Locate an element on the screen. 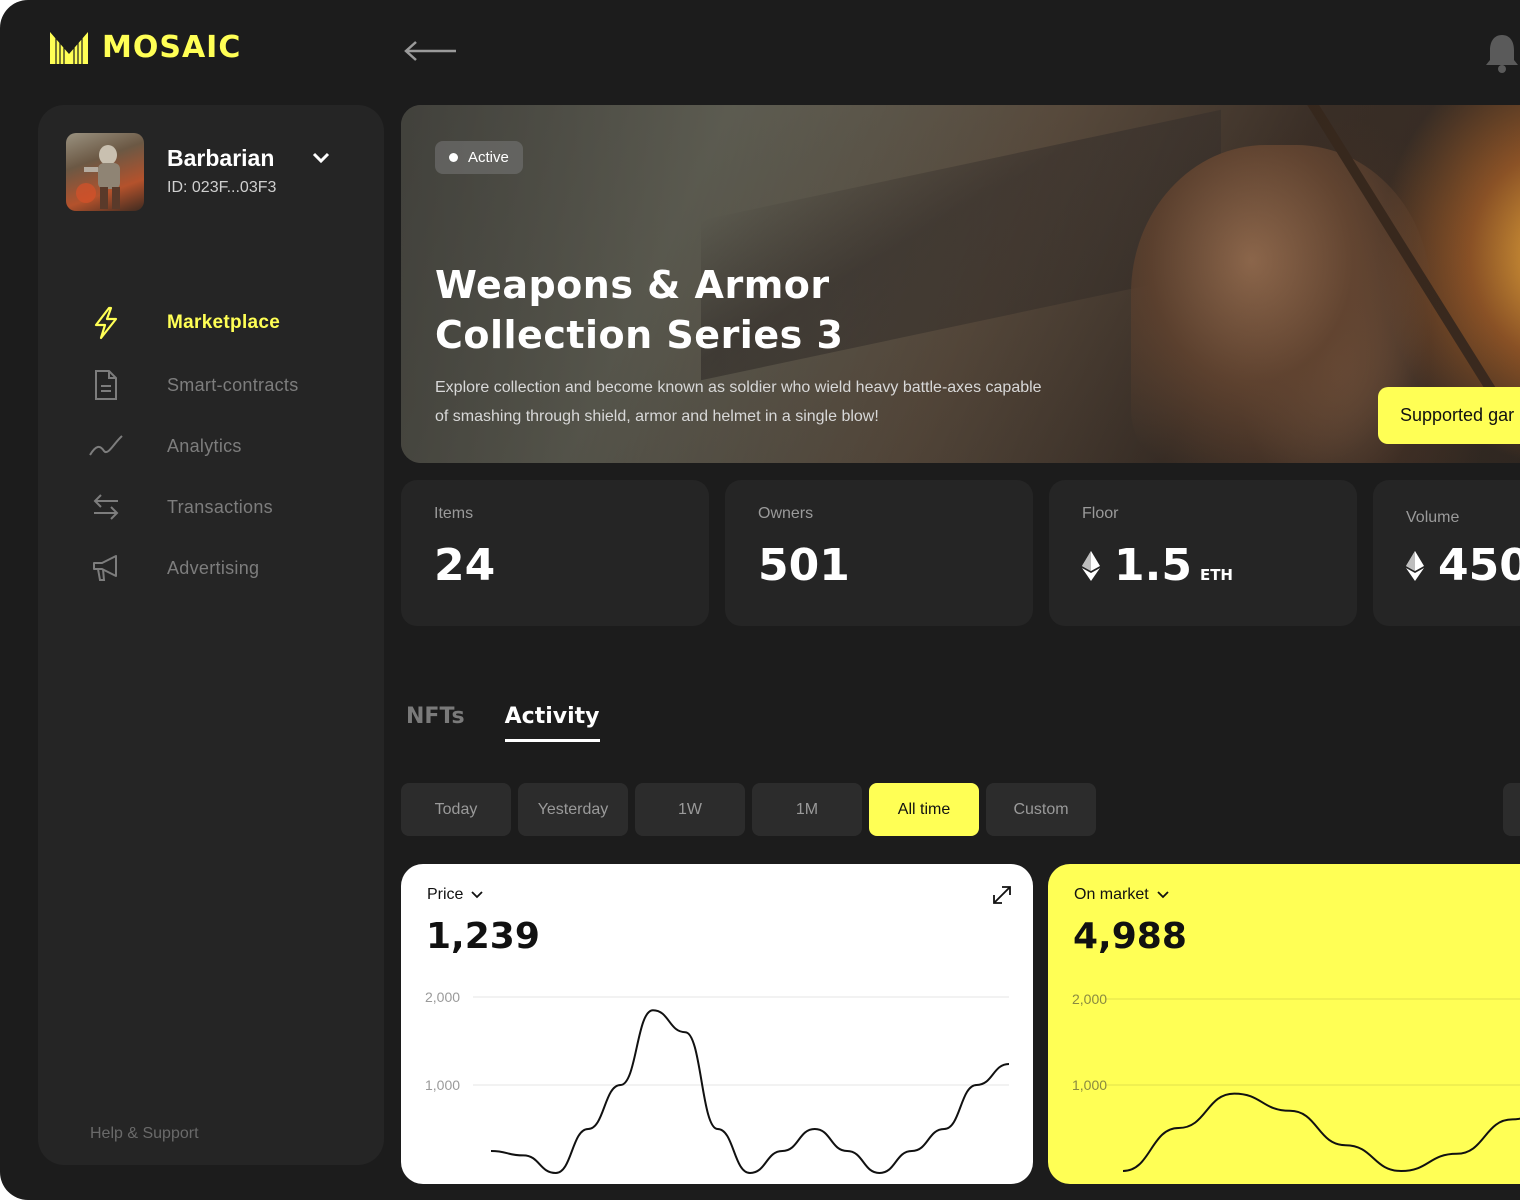 This screenshot has width=1520, height=1200. bell-icon is located at coordinates (1502, 53).